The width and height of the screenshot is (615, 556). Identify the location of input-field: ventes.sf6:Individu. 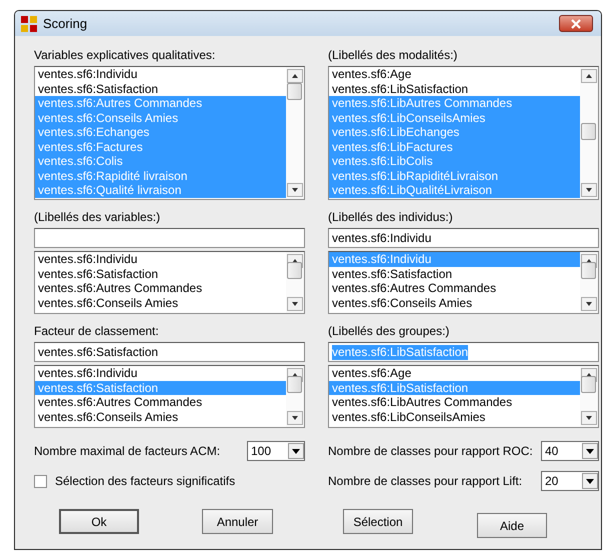
(463, 238).